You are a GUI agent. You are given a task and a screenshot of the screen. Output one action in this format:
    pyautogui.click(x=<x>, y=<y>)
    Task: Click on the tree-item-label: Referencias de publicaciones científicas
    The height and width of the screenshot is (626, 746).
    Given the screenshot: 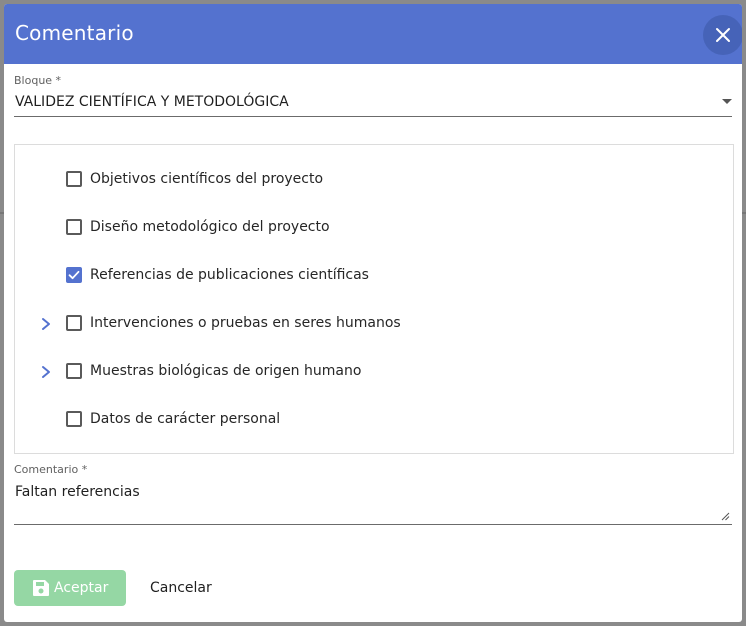 What is the action you would take?
    pyautogui.click(x=229, y=275)
    